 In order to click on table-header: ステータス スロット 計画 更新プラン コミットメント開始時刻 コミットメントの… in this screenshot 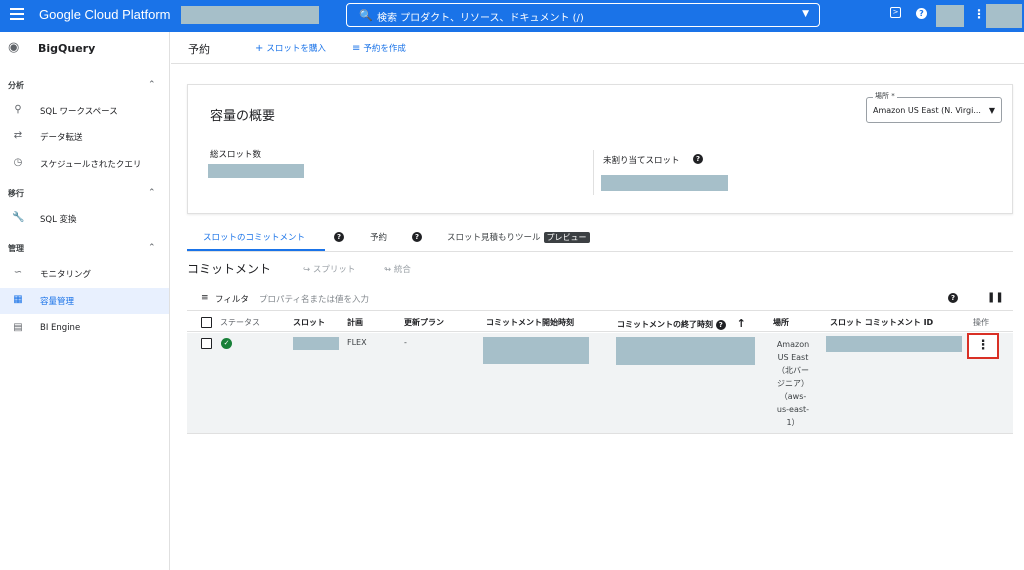, I will do `click(600, 322)`.